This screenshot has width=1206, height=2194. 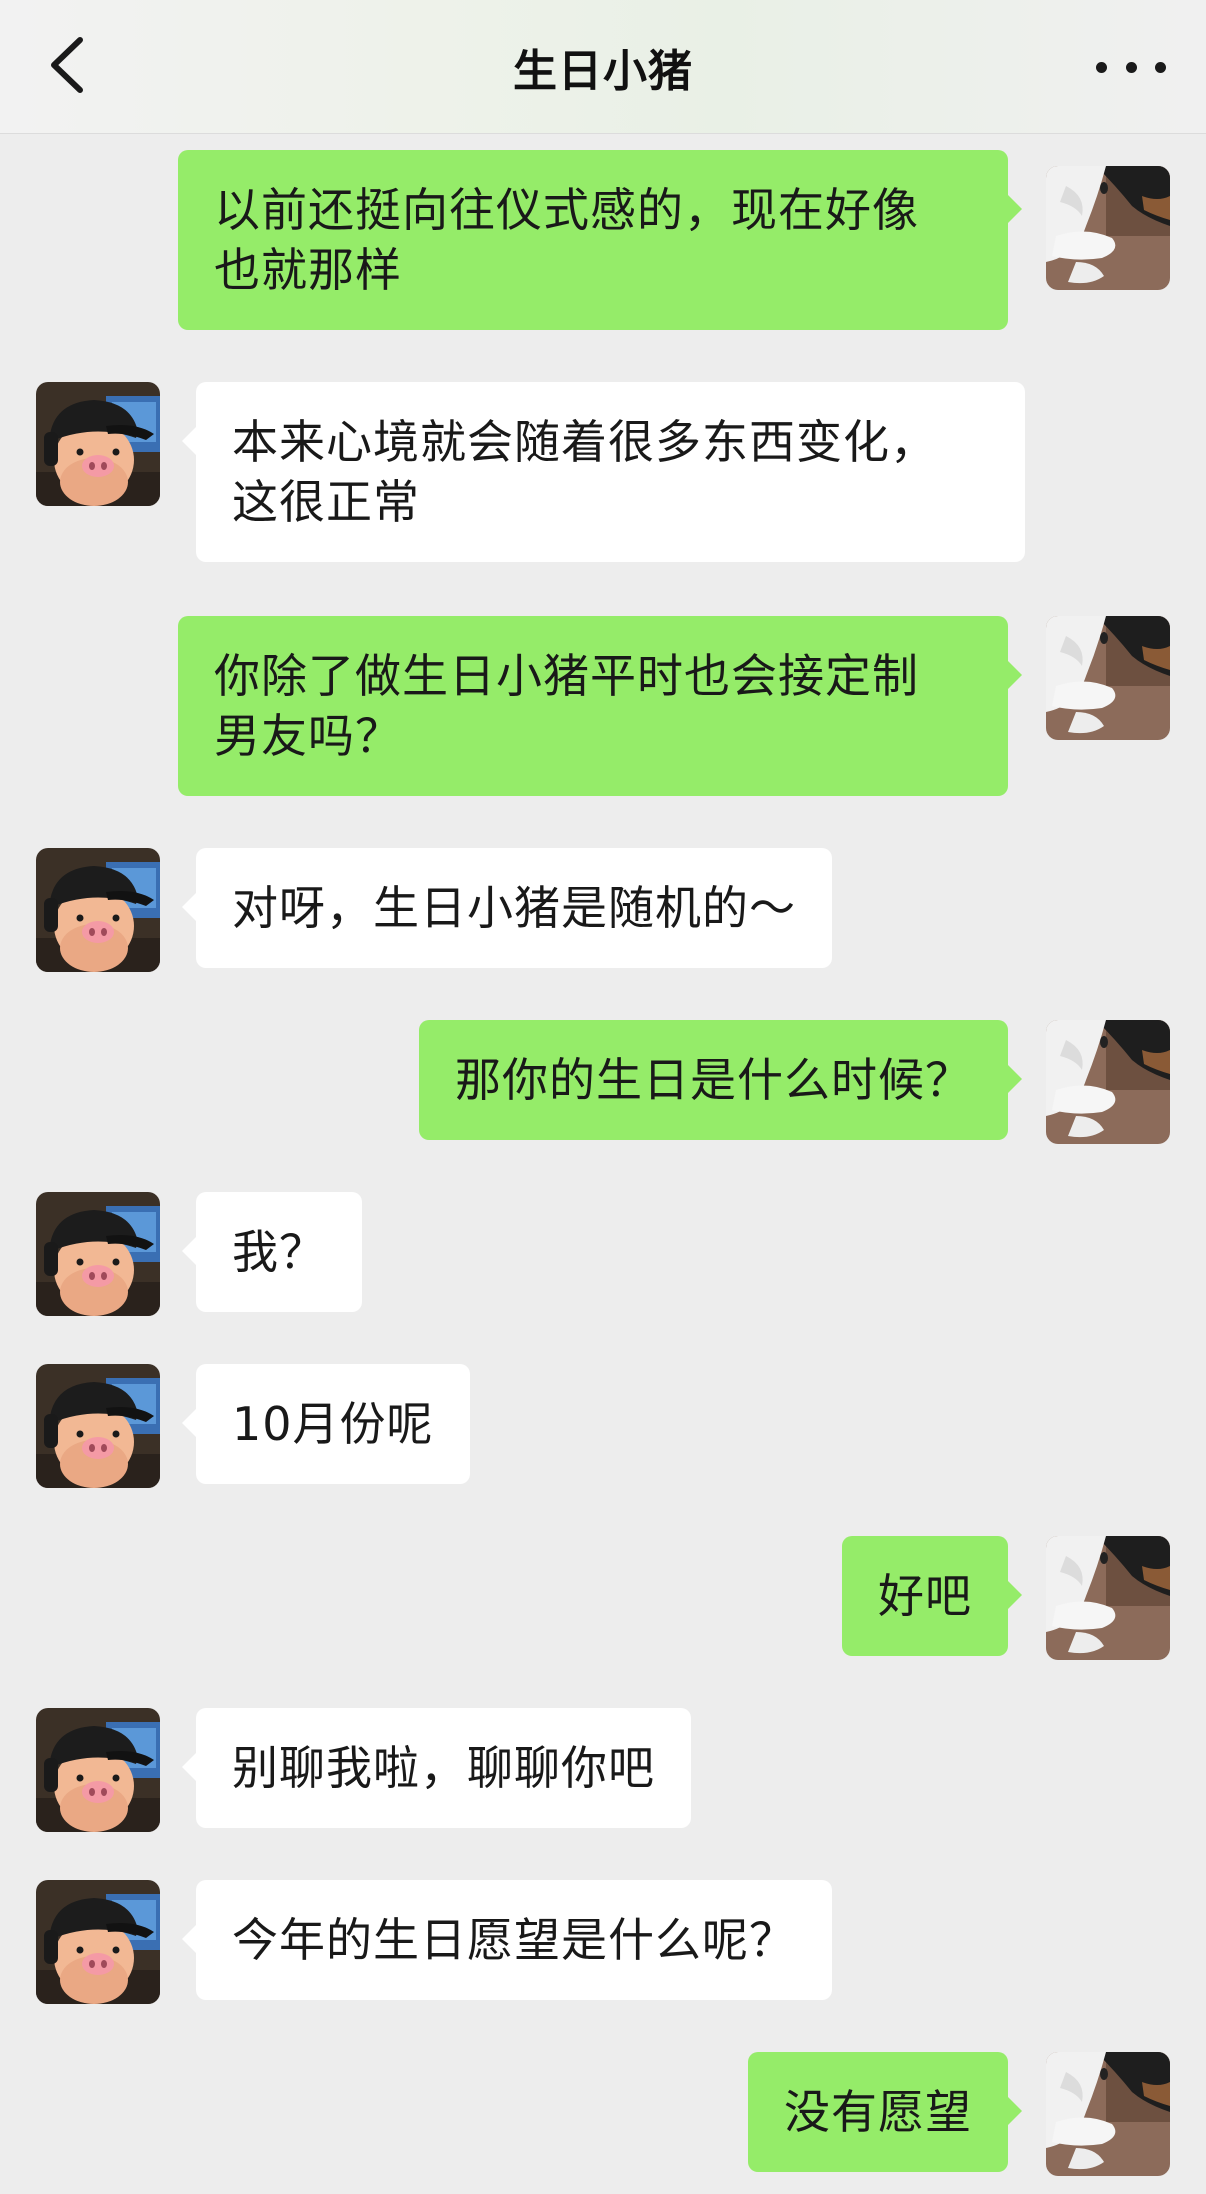 What do you see at coordinates (326, 1424) in the screenshot?
I see `message-bubble-received: 10月份呢` at bounding box center [326, 1424].